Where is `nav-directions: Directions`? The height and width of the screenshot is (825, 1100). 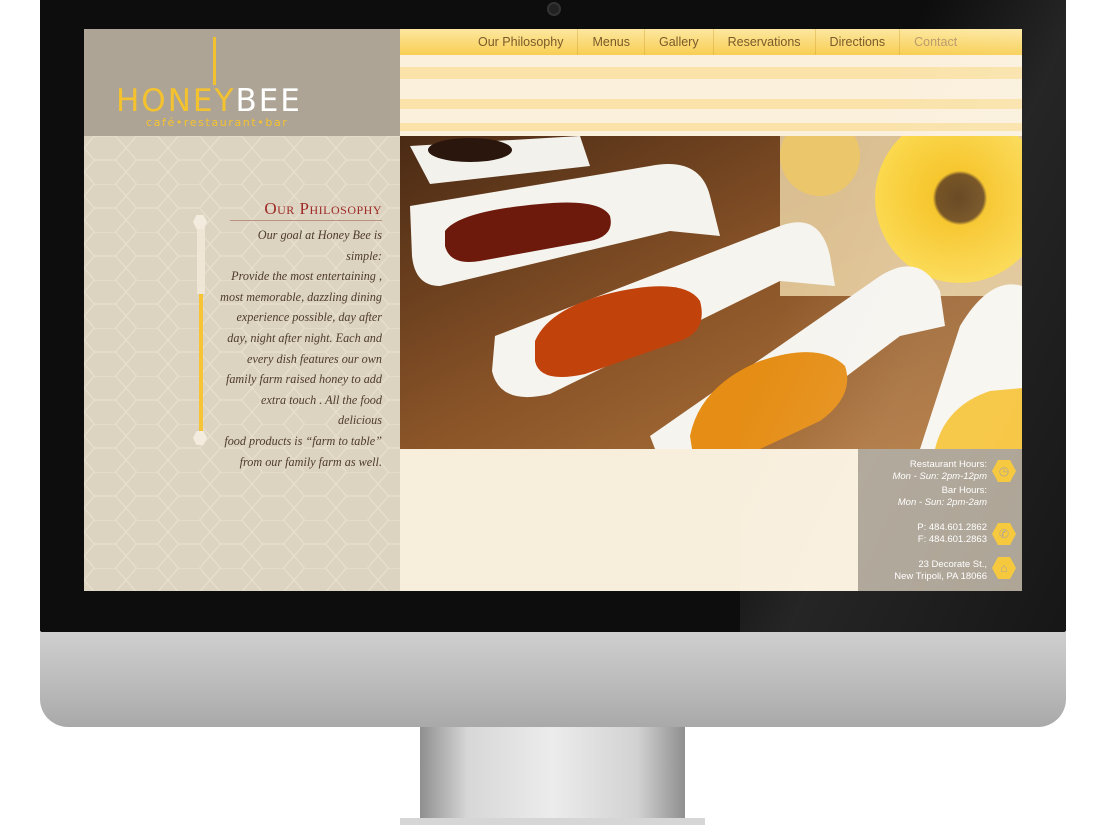
nav-directions: Directions is located at coordinates (857, 42).